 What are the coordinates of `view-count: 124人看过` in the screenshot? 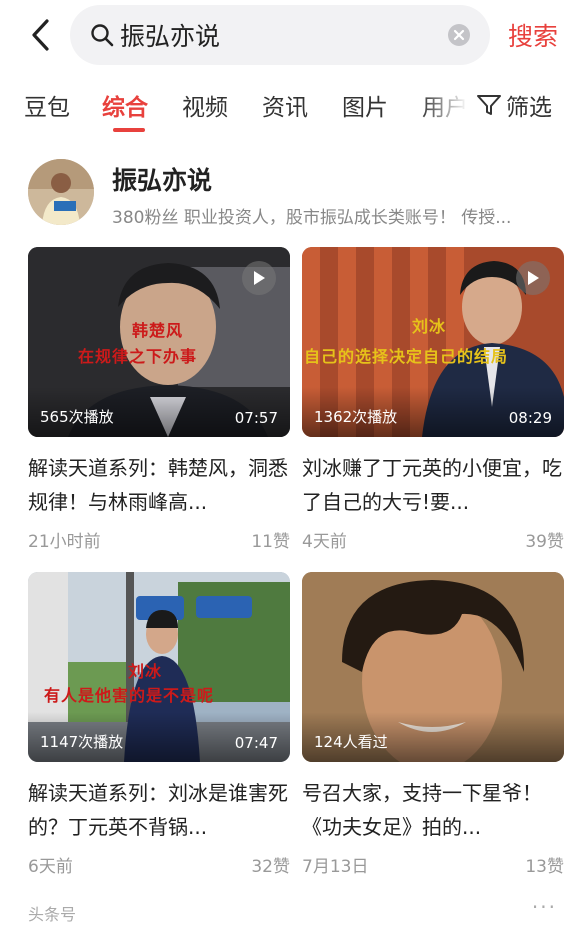 It's located at (351, 742).